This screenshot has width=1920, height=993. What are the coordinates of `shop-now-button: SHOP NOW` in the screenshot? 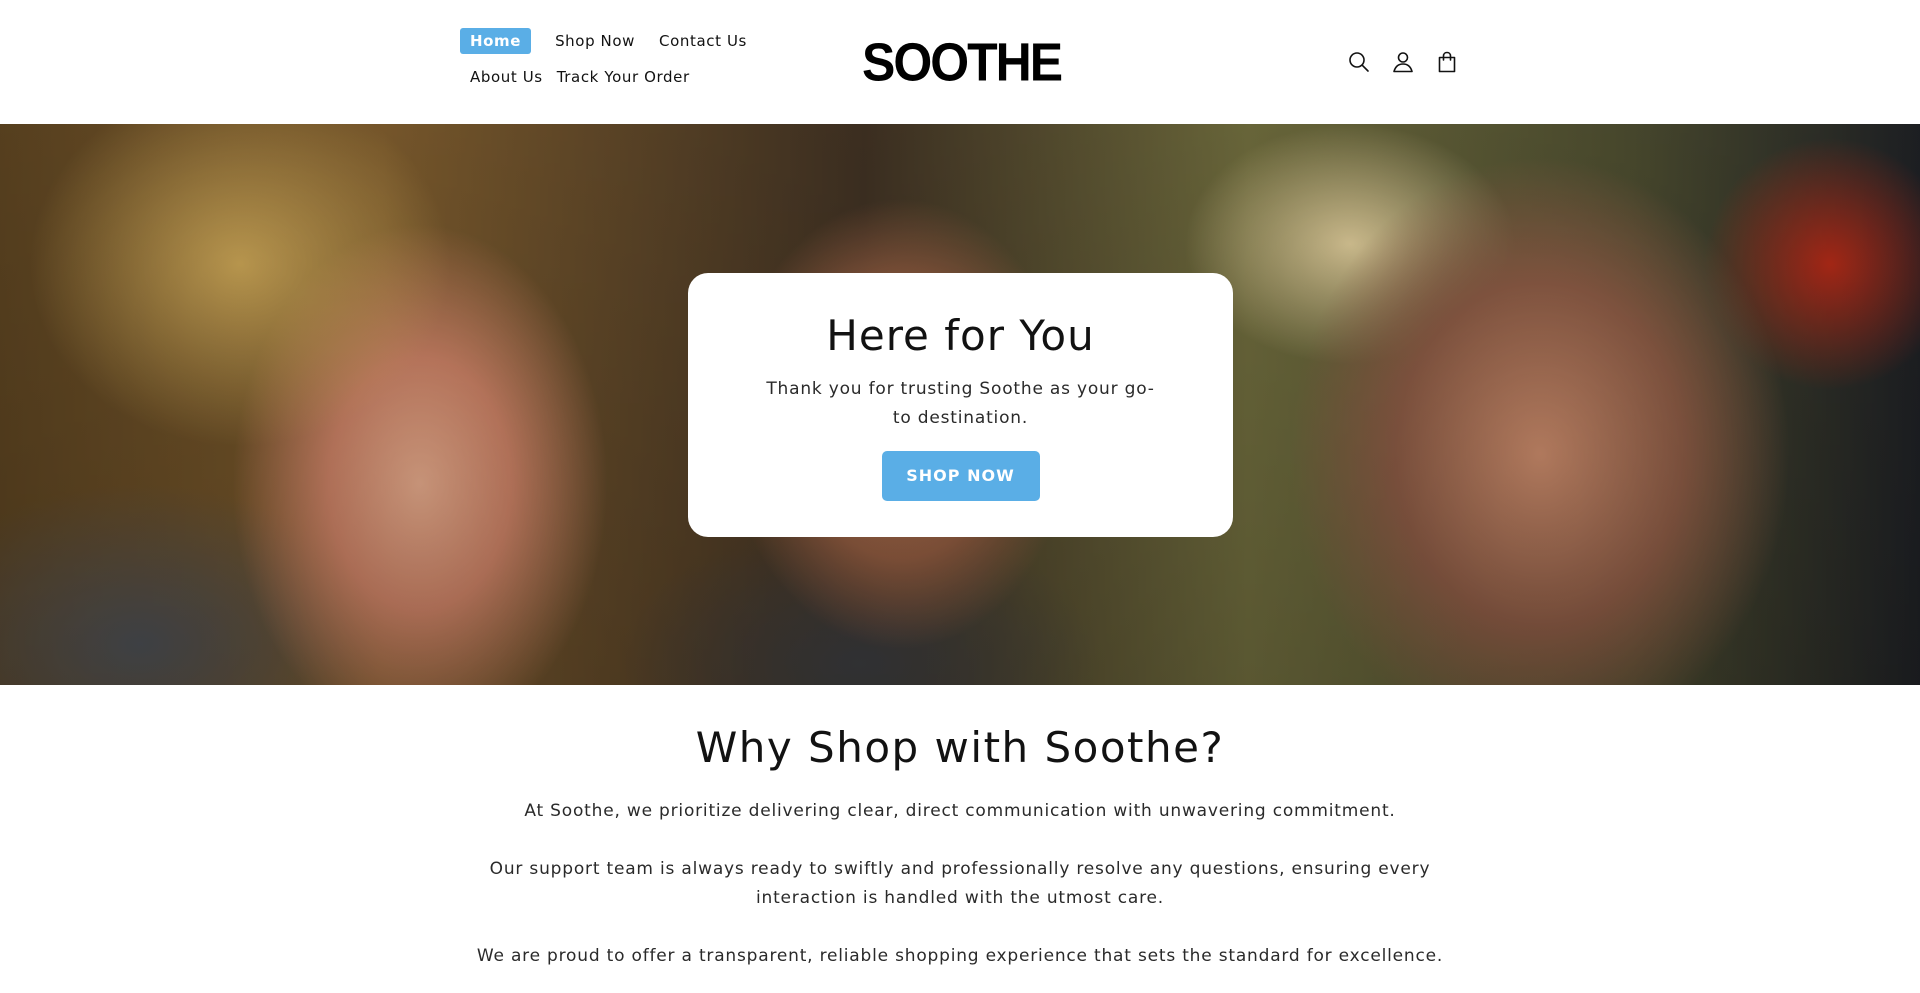 It's located at (960, 476).